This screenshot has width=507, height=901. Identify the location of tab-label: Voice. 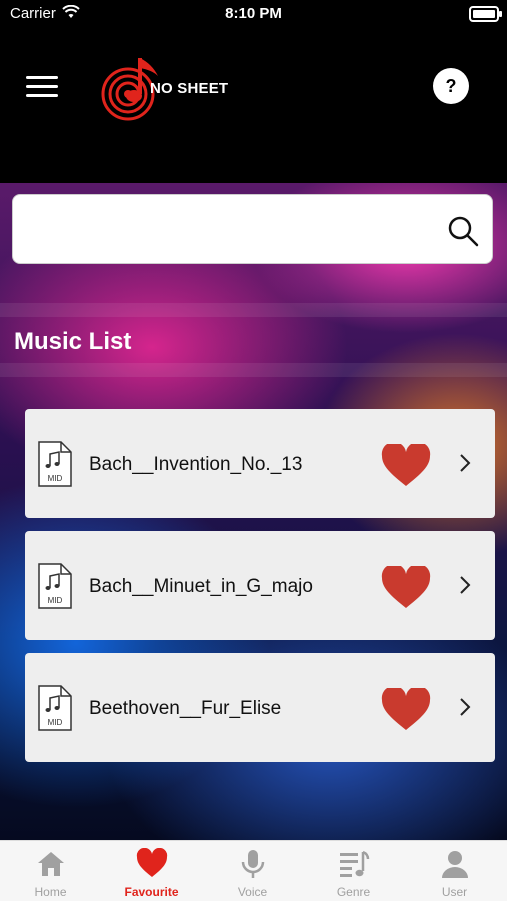
(252, 892).